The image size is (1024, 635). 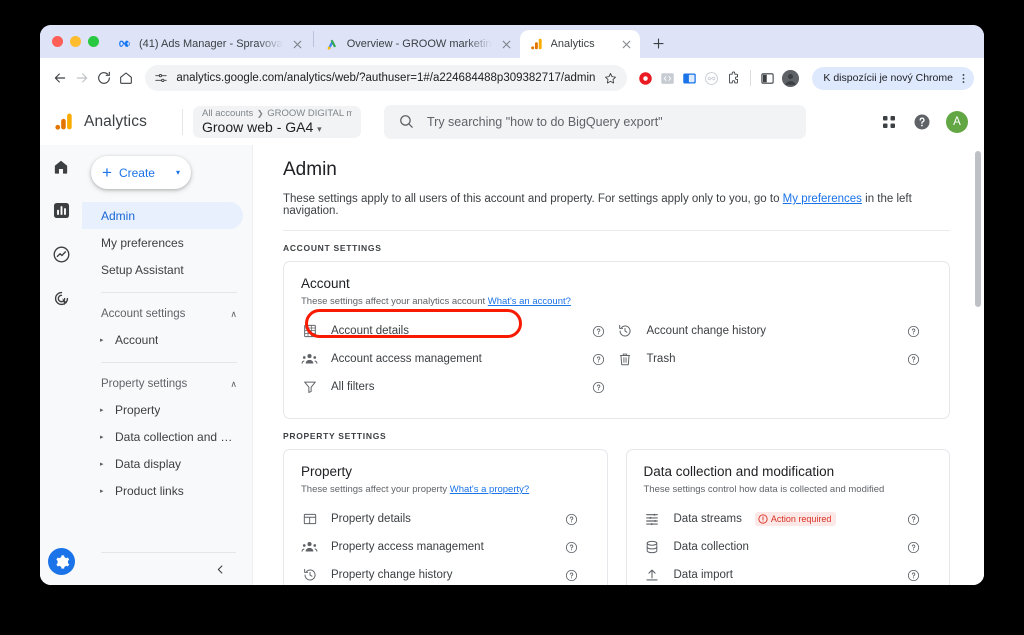 I want to click on expand-arrow-icon: ▸, so click(x=102, y=464).